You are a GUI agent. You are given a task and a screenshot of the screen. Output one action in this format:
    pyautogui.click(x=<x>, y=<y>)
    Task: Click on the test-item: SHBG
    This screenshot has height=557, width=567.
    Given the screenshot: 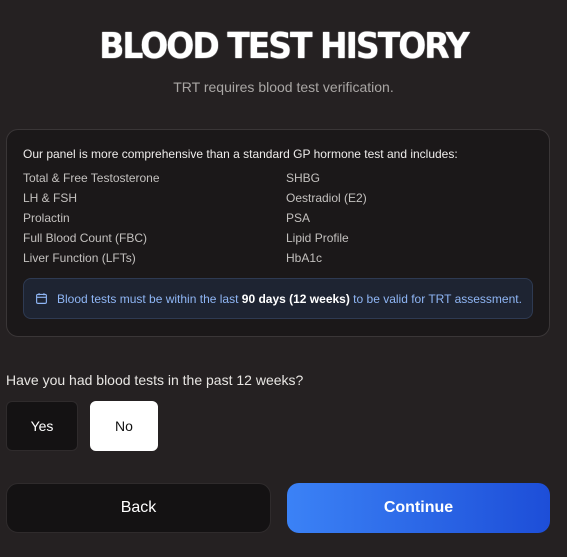 What is the action you would take?
    pyautogui.click(x=303, y=178)
    